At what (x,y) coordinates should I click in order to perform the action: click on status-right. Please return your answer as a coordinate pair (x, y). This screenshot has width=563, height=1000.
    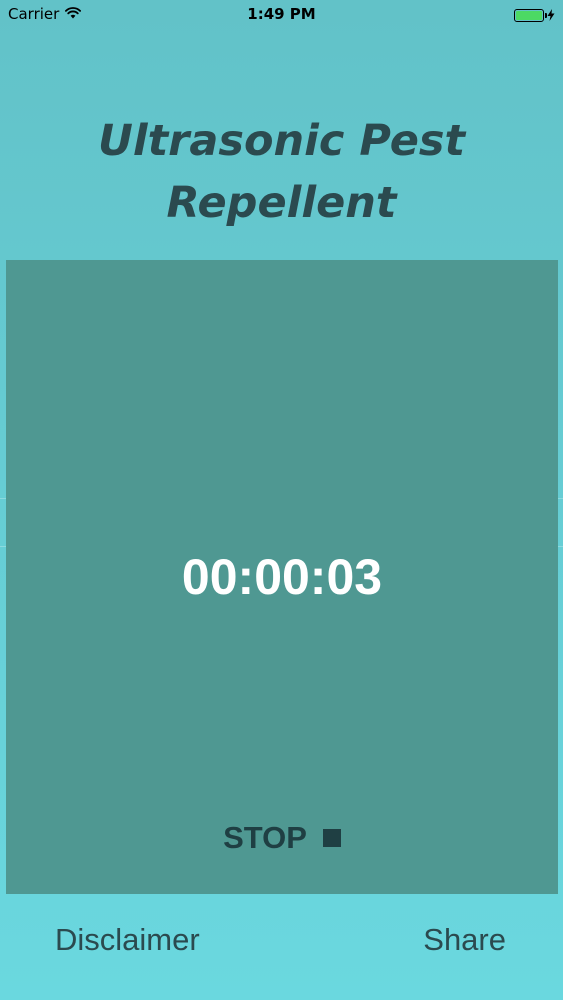
    Looking at the image, I should click on (534, 15).